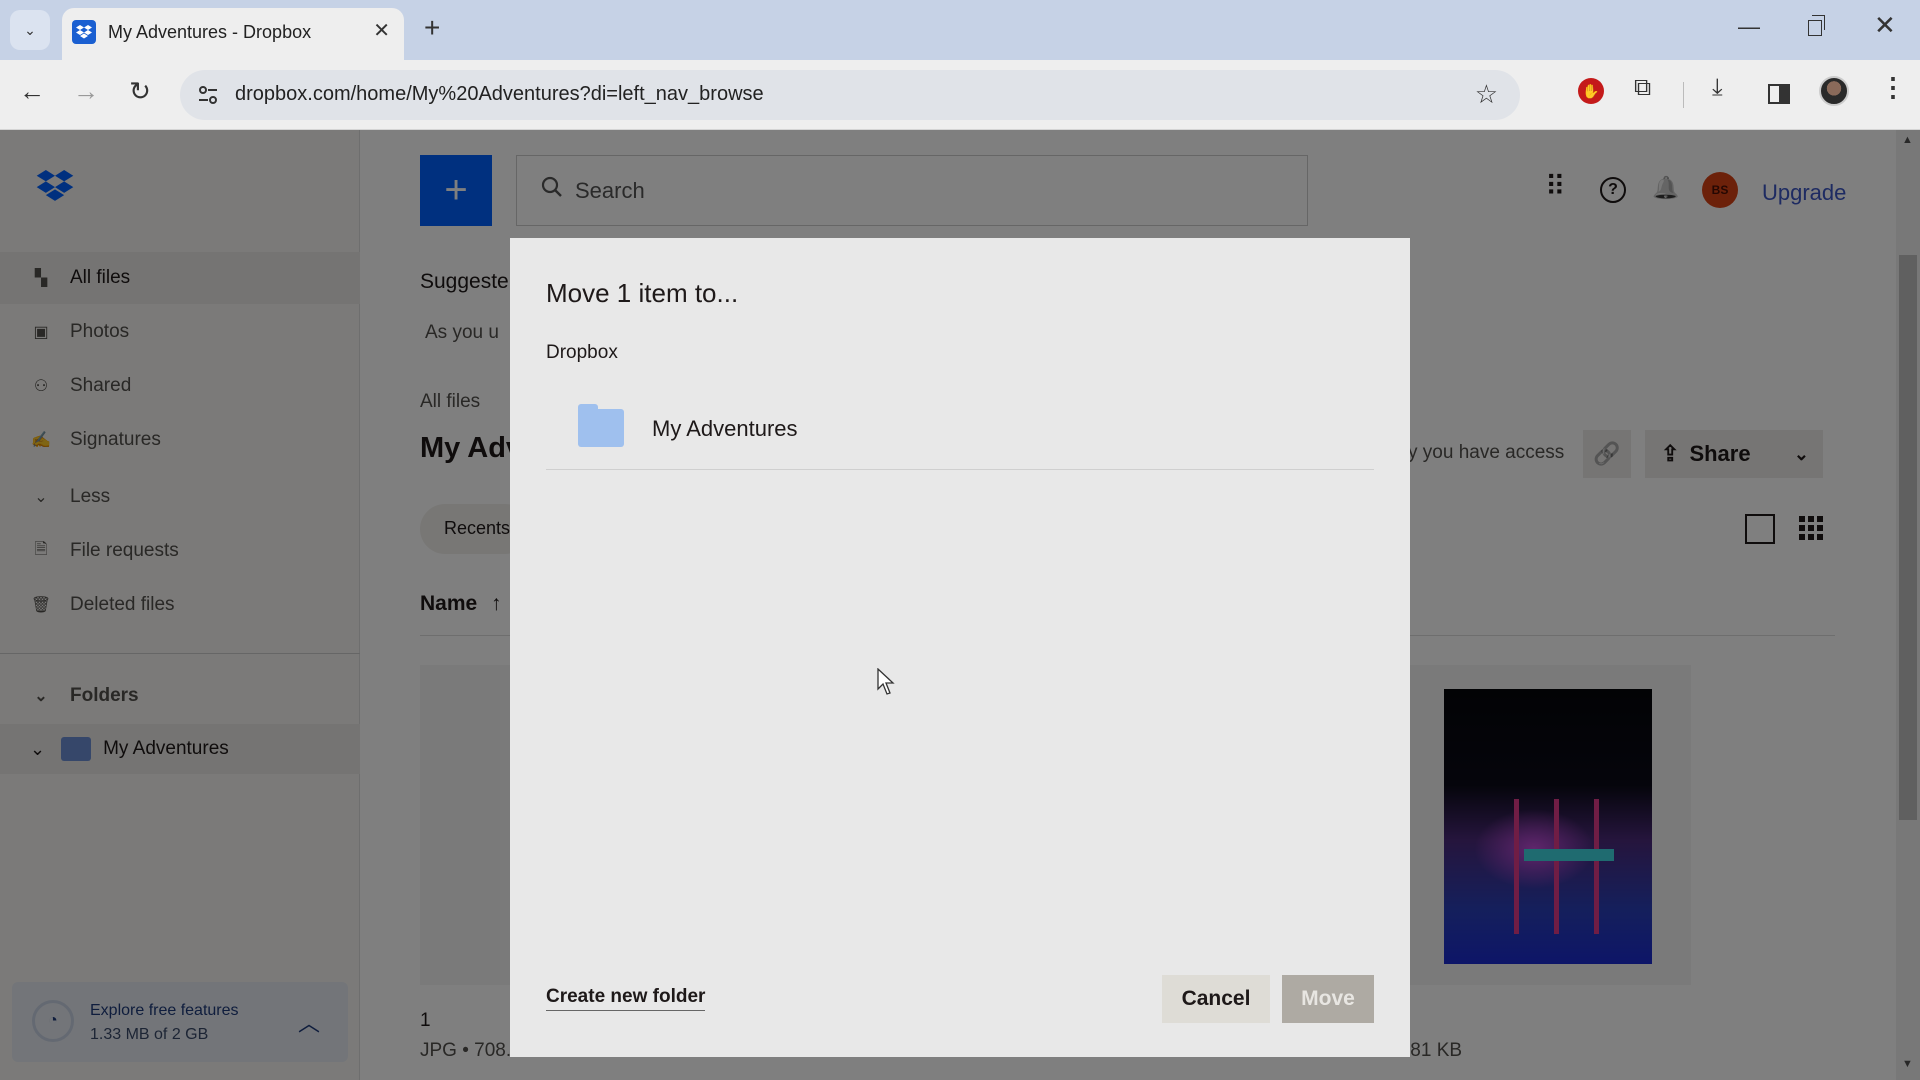 The height and width of the screenshot is (1080, 1920). I want to click on hand-icon: ✋, so click(1591, 90).